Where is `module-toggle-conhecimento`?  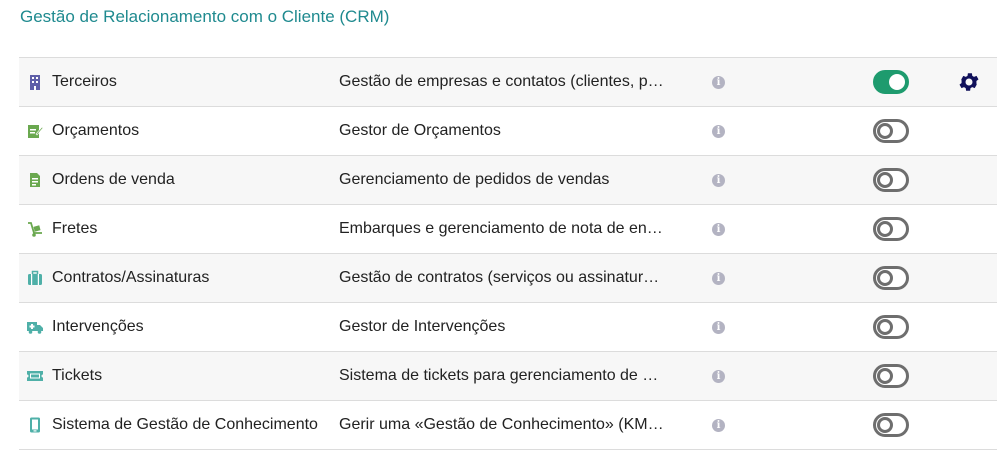
module-toggle-conhecimento is located at coordinates (891, 425).